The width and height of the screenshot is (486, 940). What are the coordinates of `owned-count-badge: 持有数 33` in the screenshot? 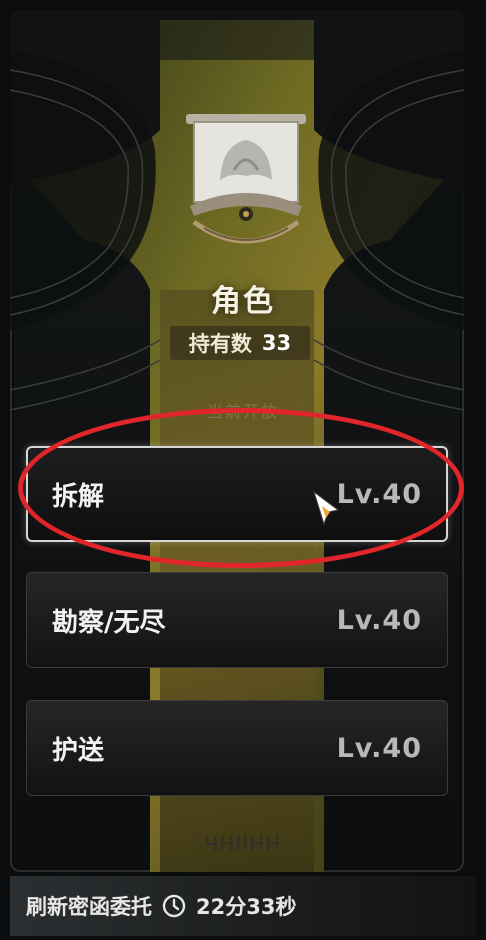 It's located at (240, 343).